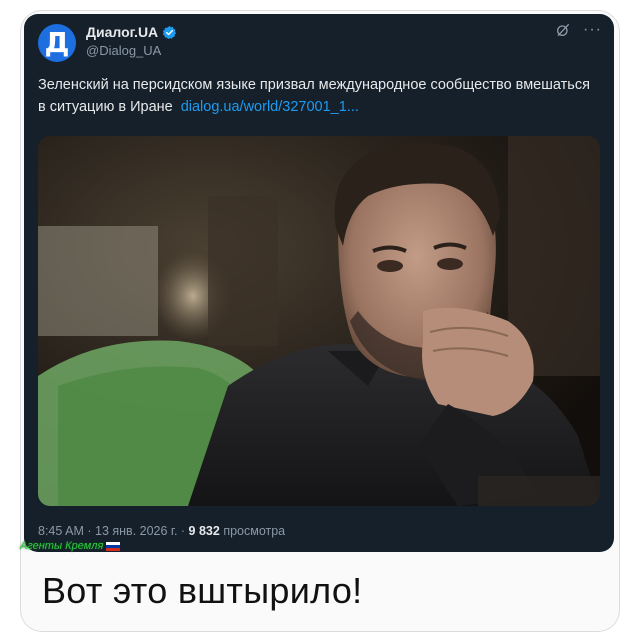 Image resolution: width=640 pixels, height=632 pixels. I want to click on tweet-actions-top: ···, so click(578, 30).